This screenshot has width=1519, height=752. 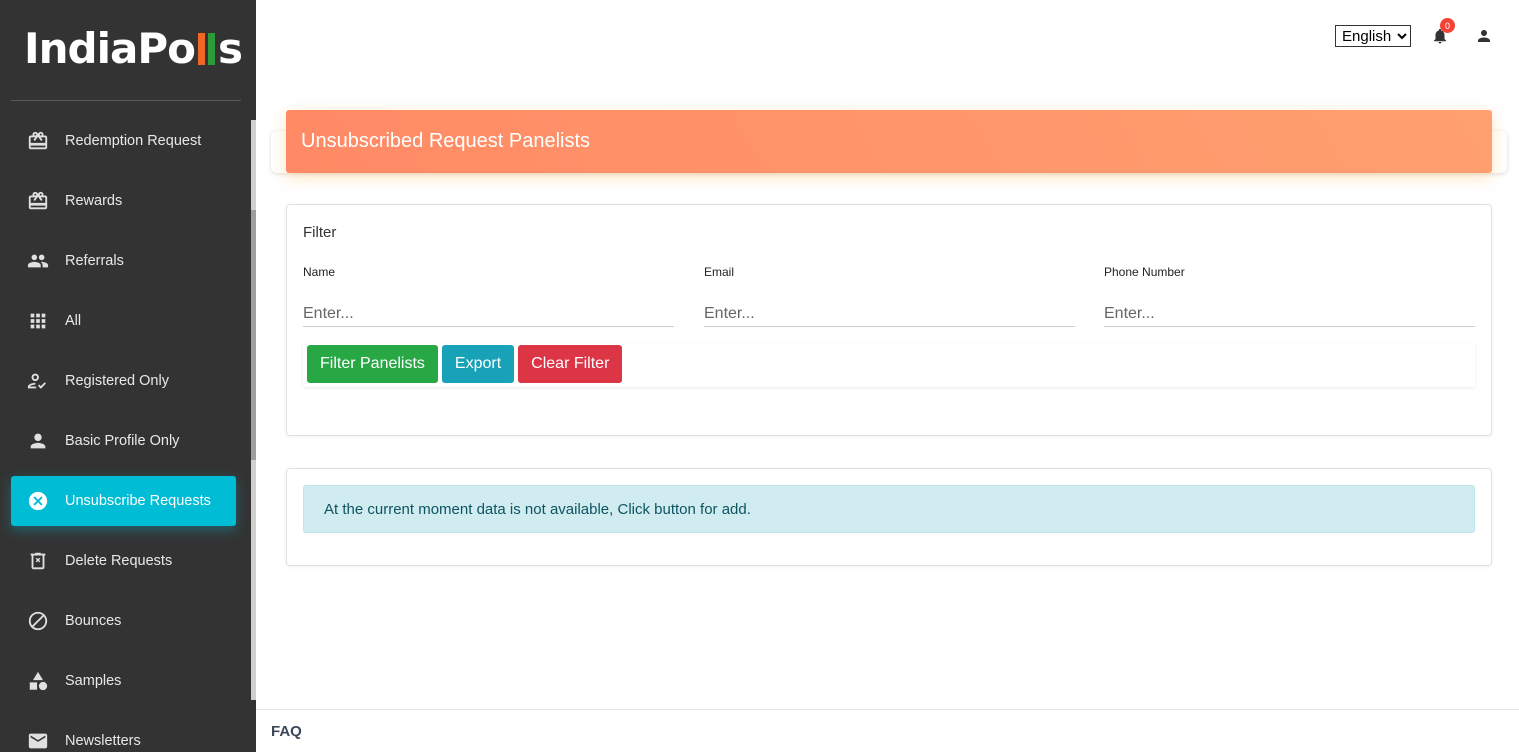 I want to click on sidebar-item-referrals: Referrals, so click(x=123, y=261).